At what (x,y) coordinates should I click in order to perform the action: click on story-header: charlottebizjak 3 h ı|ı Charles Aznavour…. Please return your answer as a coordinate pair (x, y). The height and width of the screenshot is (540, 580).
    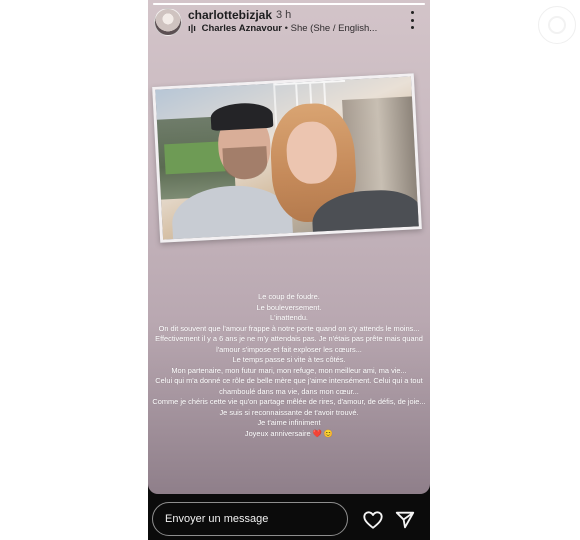
    Looking at the image, I should click on (288, 22).